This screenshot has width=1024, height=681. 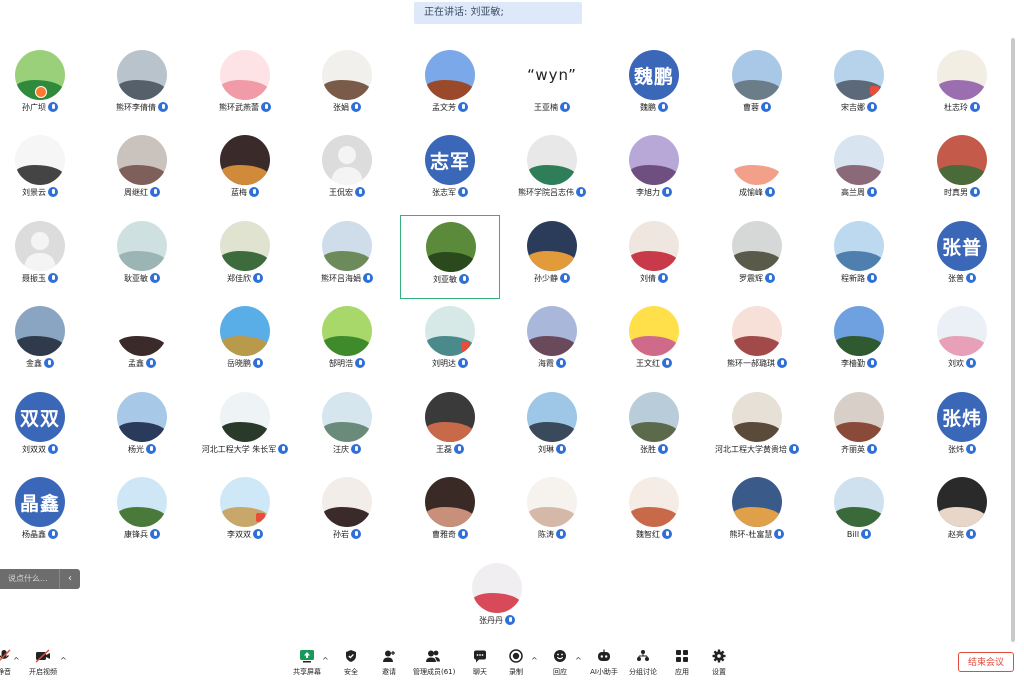 I want to click on participant-tile: Bill, so click(x=859, y=513).